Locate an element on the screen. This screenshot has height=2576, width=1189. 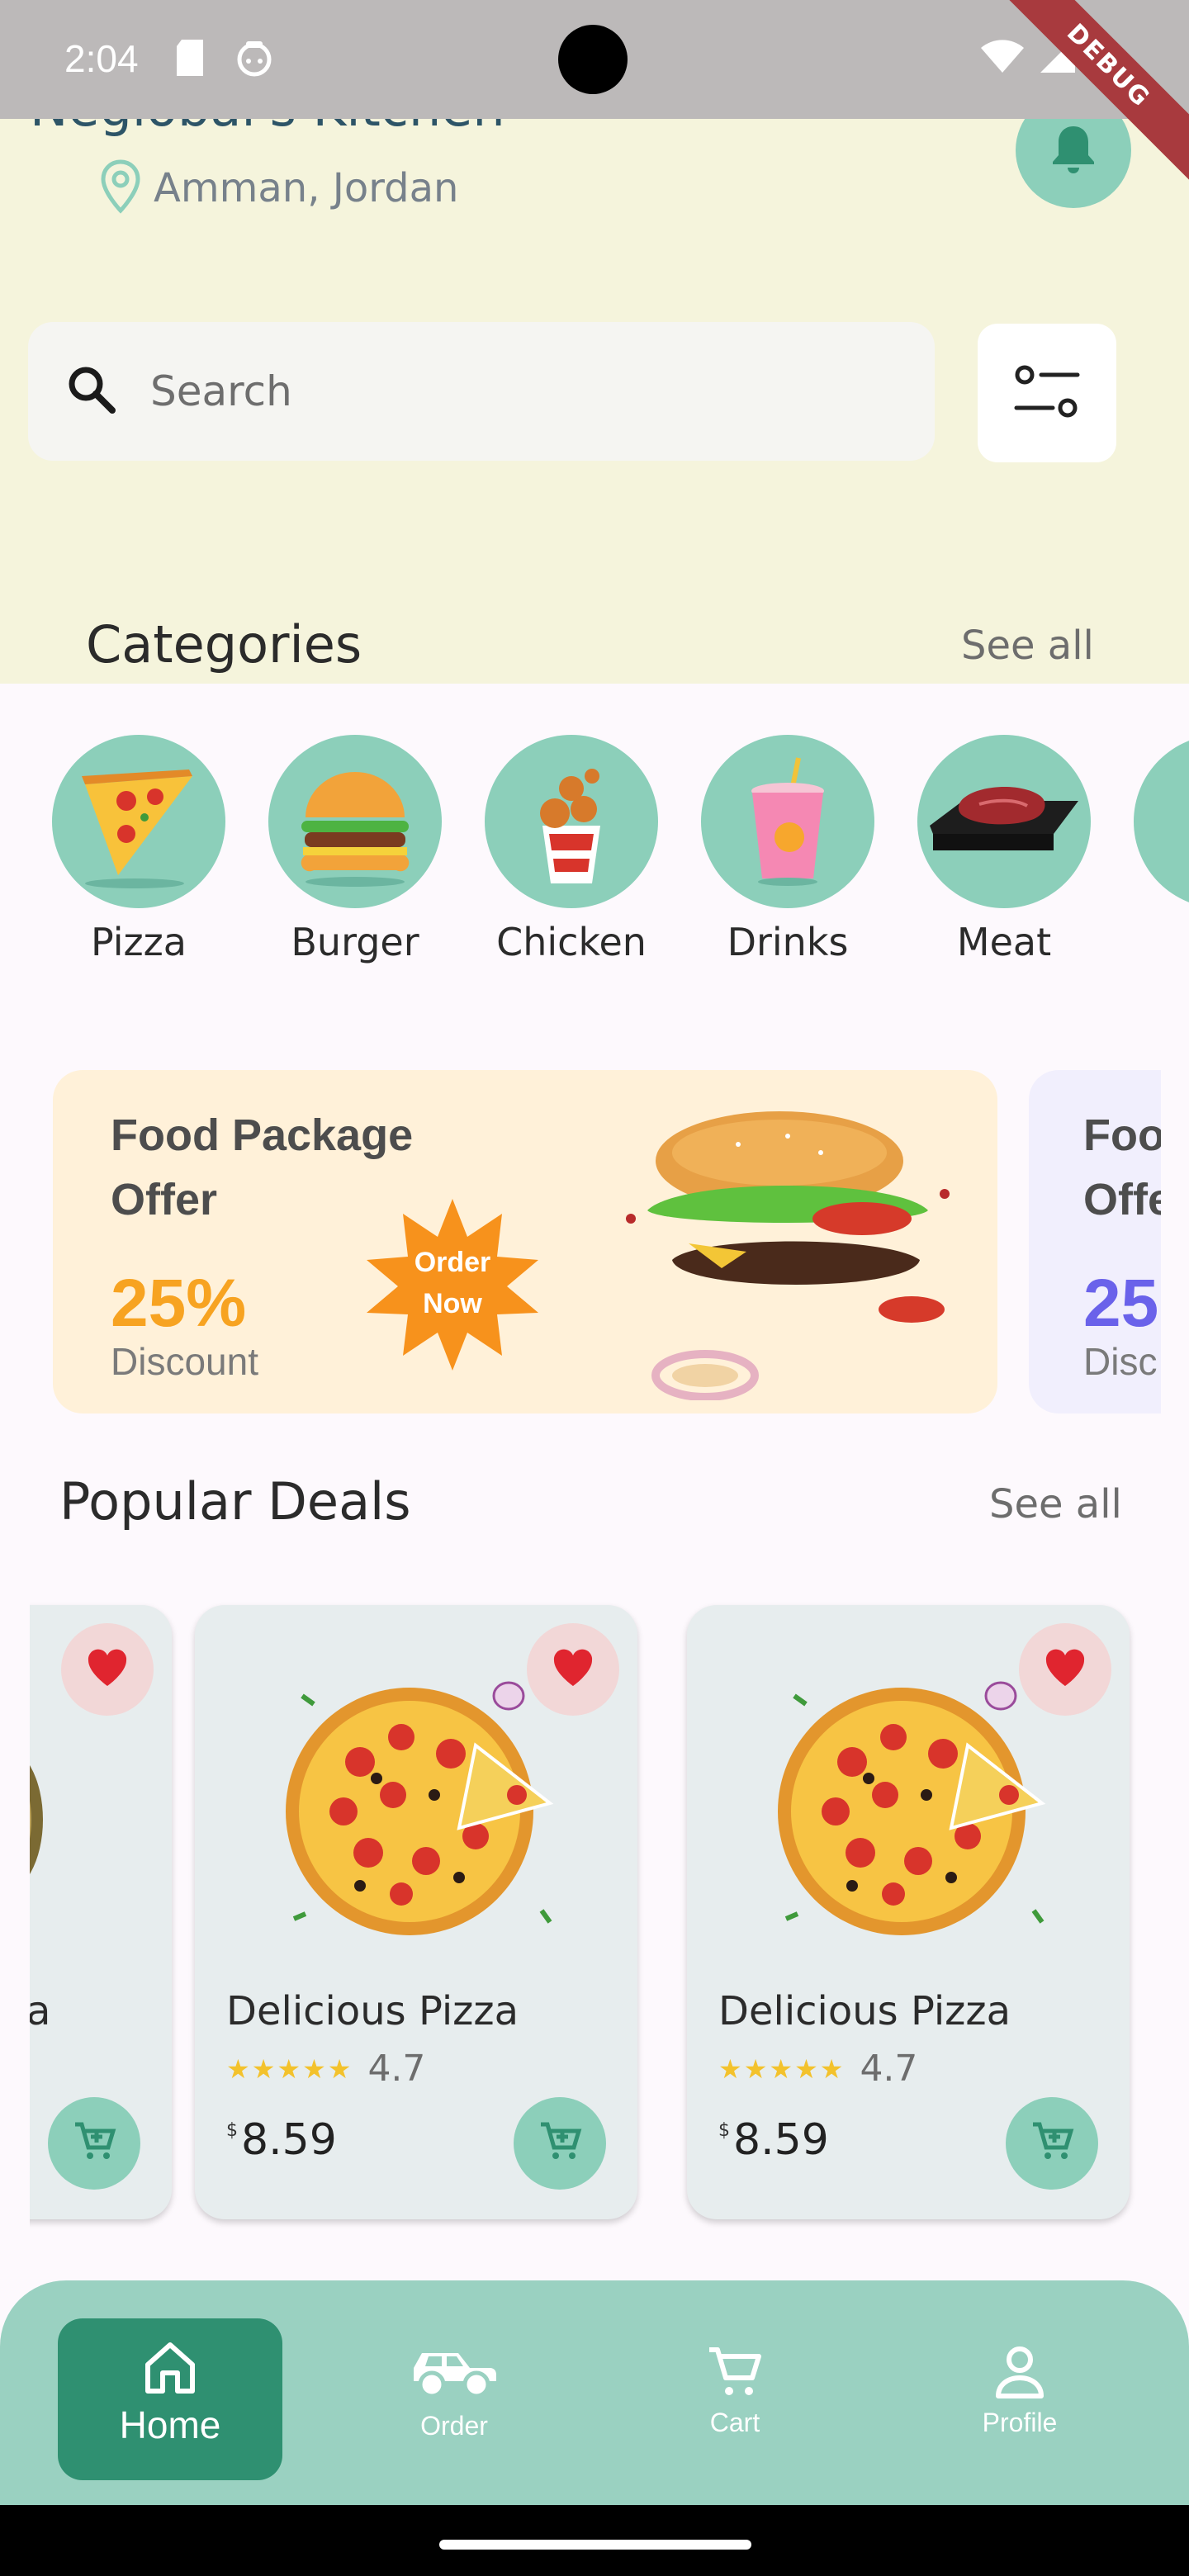
nav-cart: Cart is located at coordinates (735, 2399).